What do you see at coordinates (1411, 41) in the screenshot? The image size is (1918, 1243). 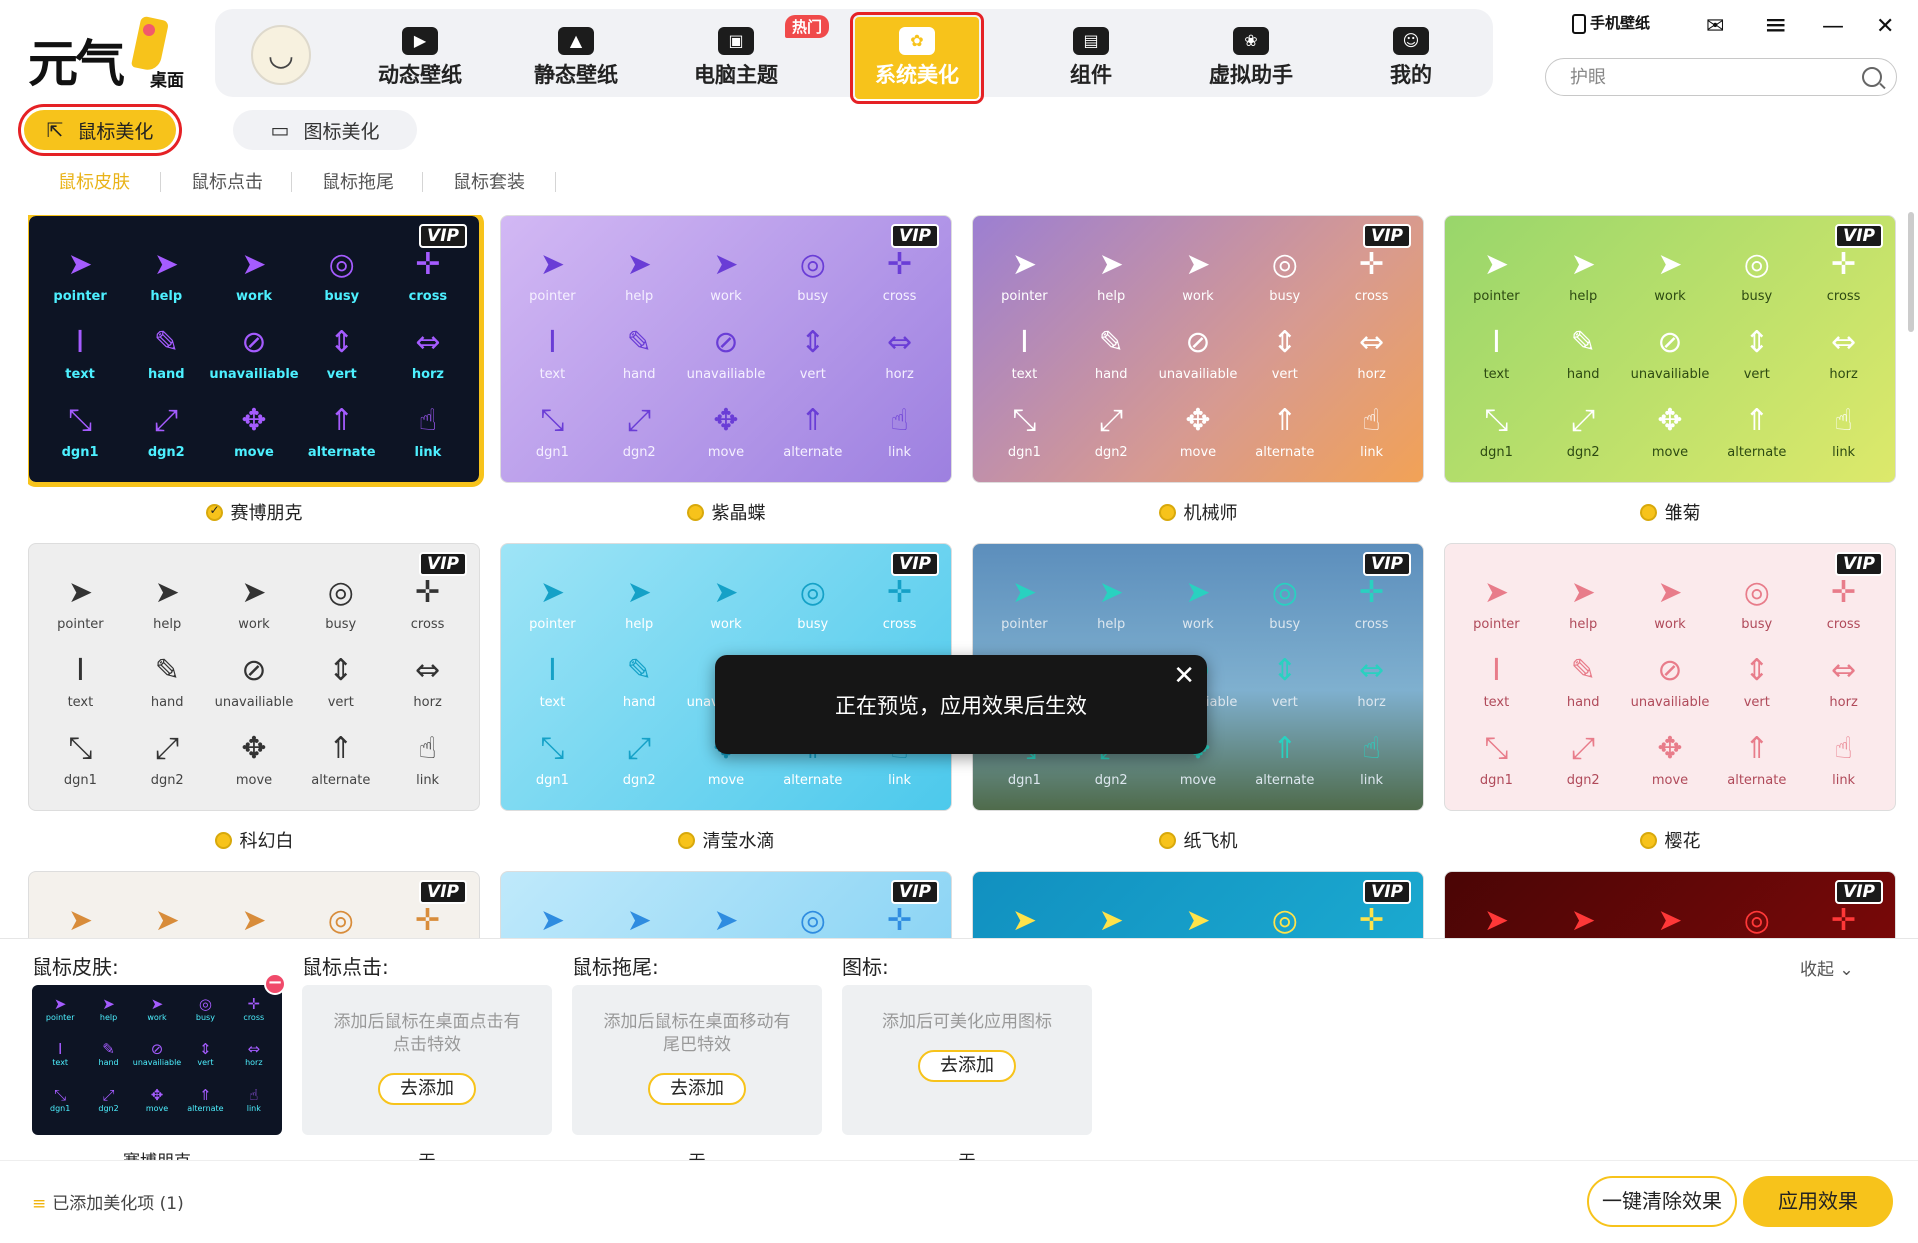 I see `profile-icon: ☺` at bounding box center [1411, 41].